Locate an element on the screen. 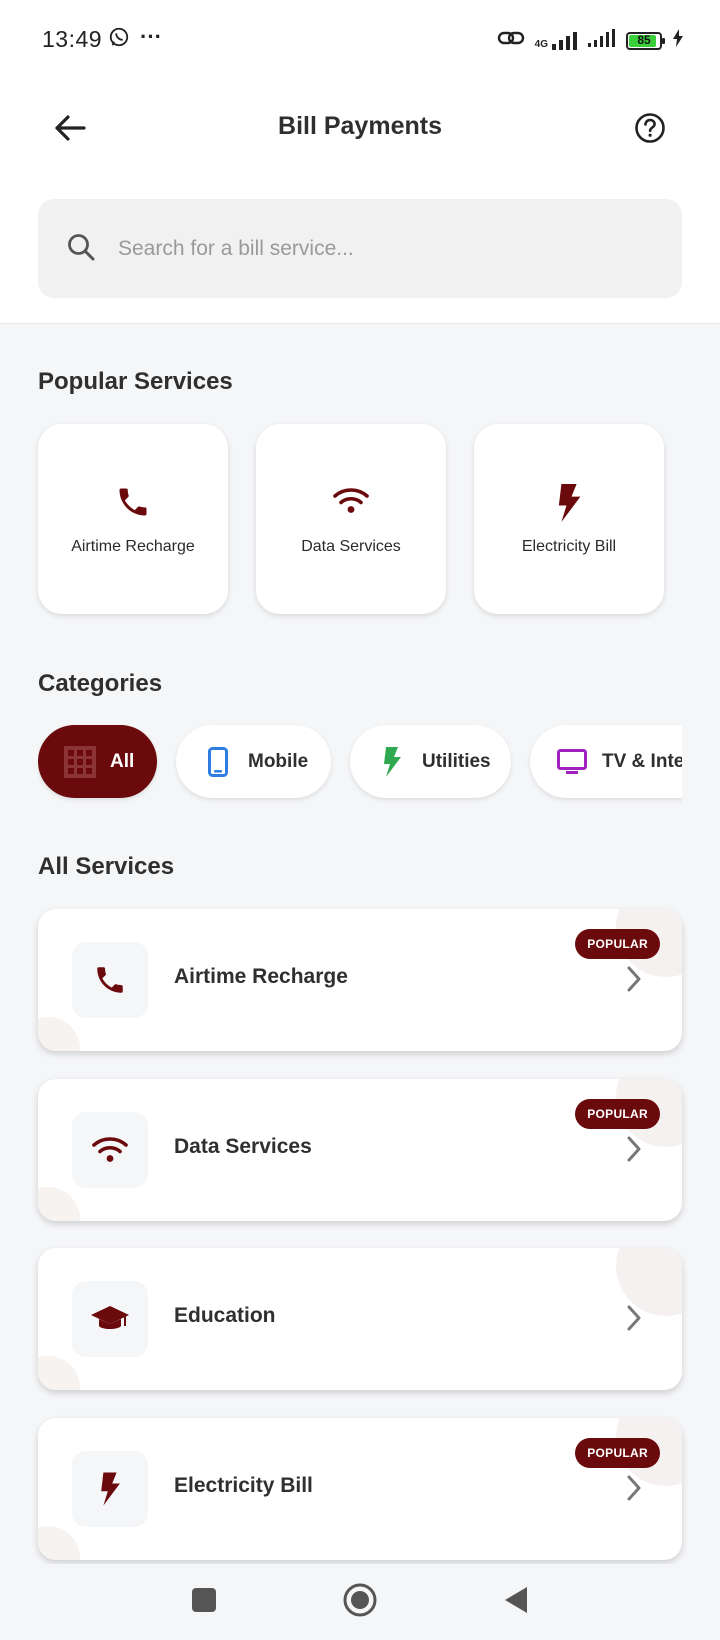 The height and width of the screenshot is (1640, 720). status-bar: 13:49 ··· 4G 85 is located at coordinates (360, 39).